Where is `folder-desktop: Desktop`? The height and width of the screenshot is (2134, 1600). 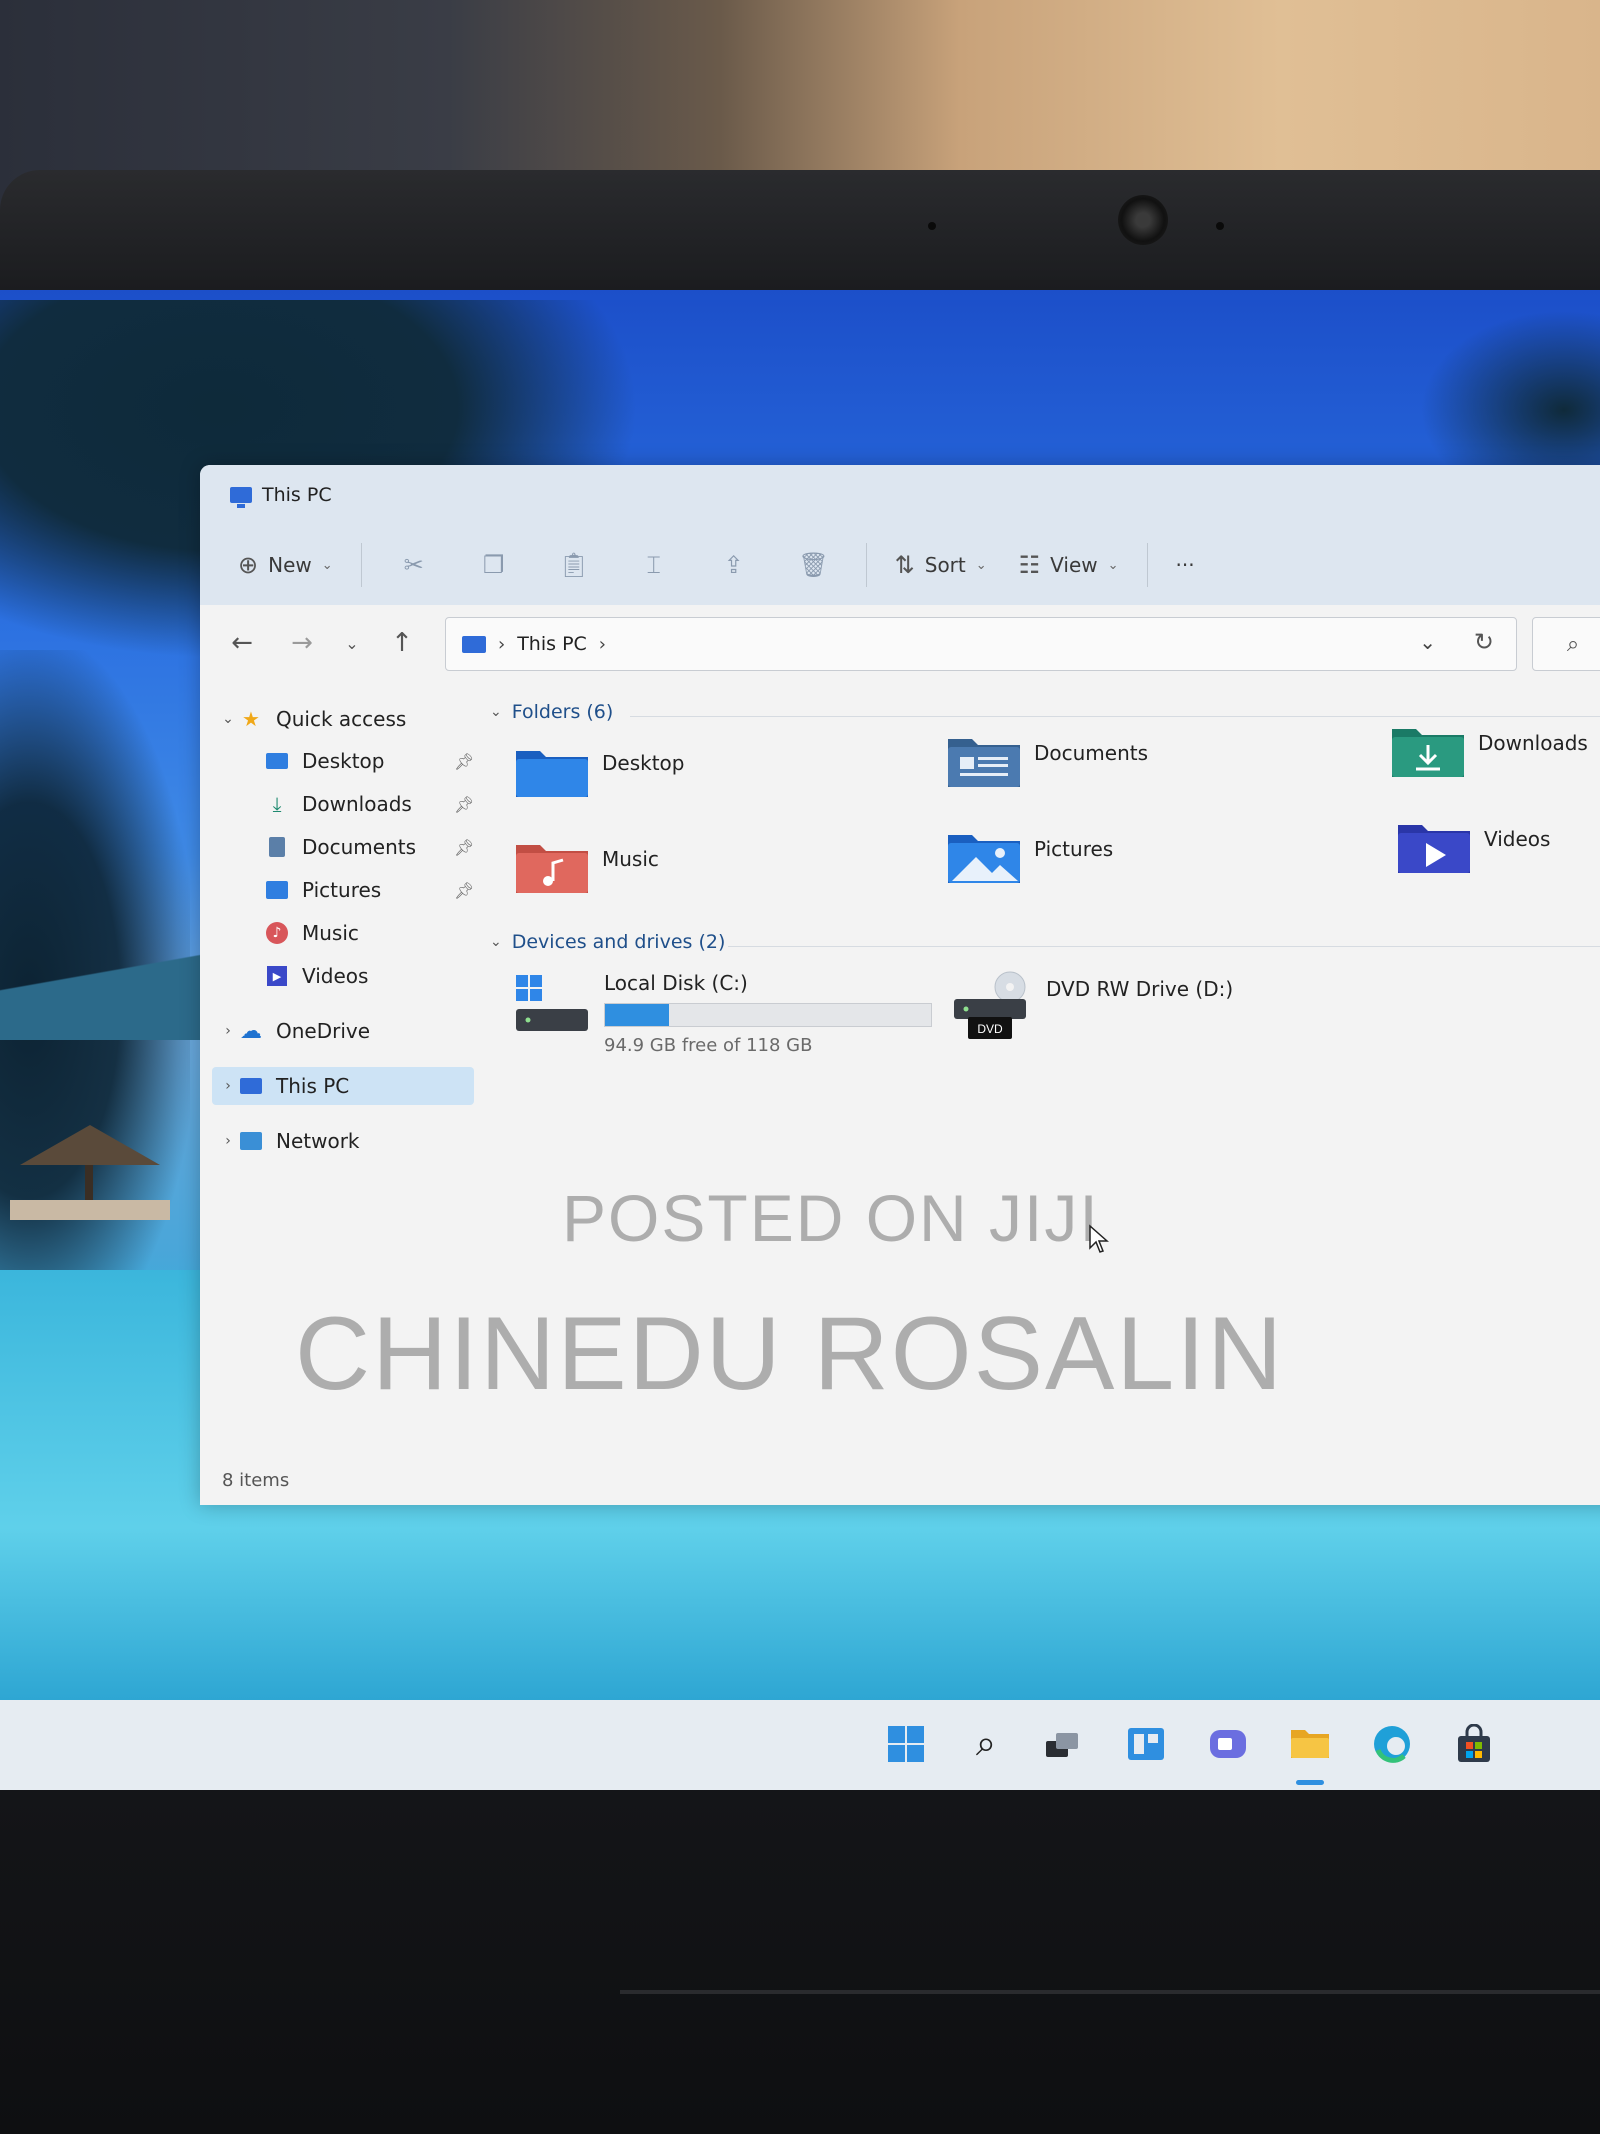 folder-desktop: Desktop is located at coordinates (599, 771).